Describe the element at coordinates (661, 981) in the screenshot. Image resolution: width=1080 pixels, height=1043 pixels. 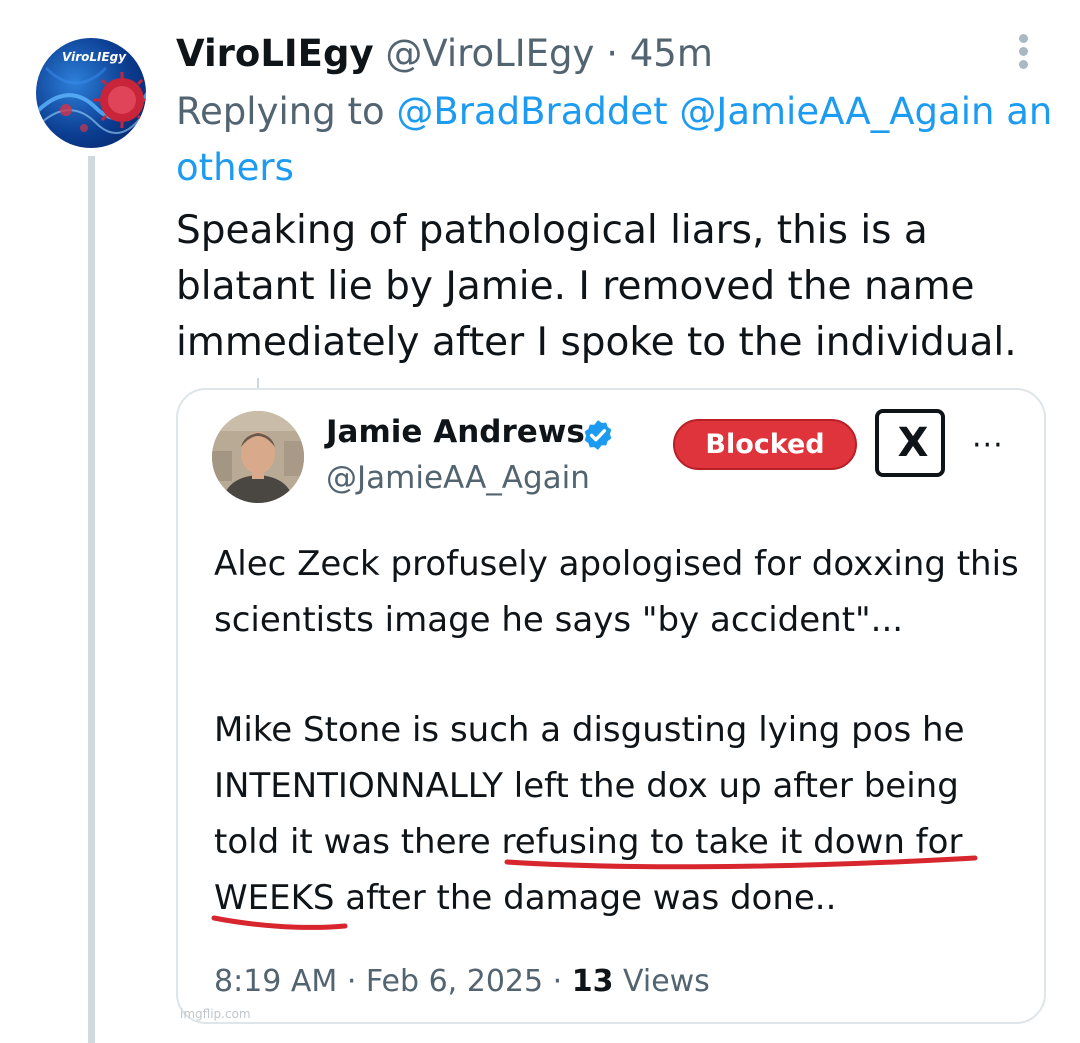
I see `views-label: Views` at that location.